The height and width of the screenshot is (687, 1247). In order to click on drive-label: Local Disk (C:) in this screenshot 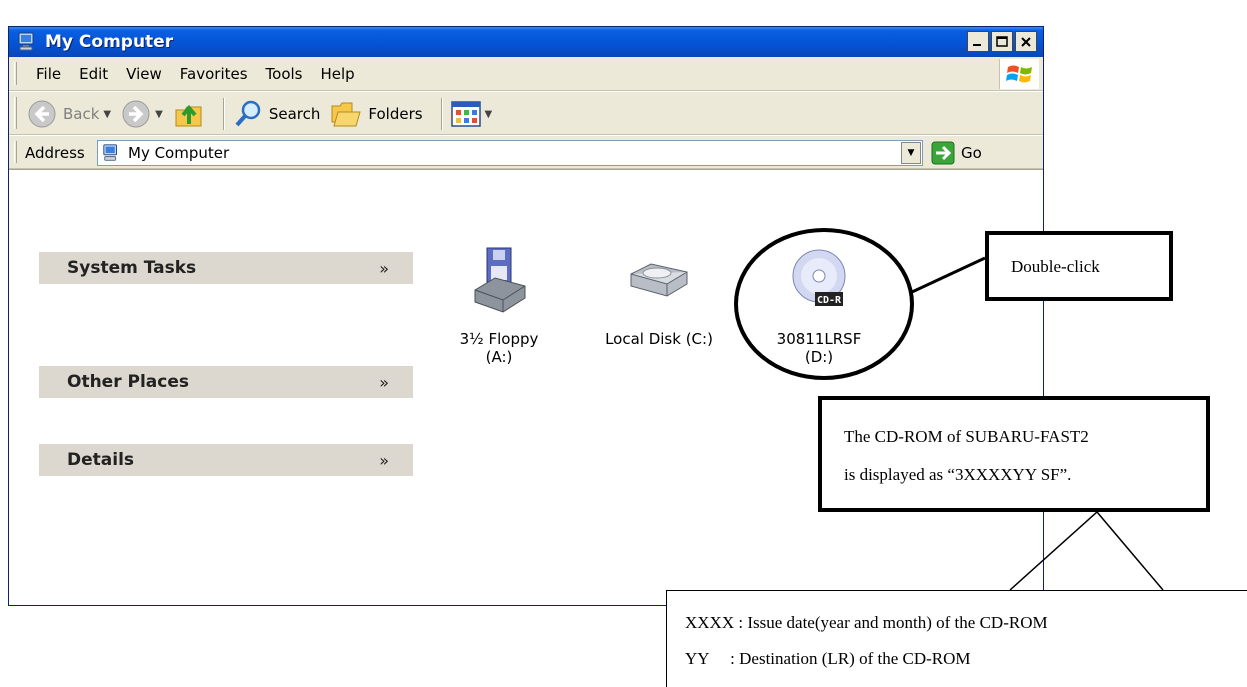, I will do `click(659, 339)`.